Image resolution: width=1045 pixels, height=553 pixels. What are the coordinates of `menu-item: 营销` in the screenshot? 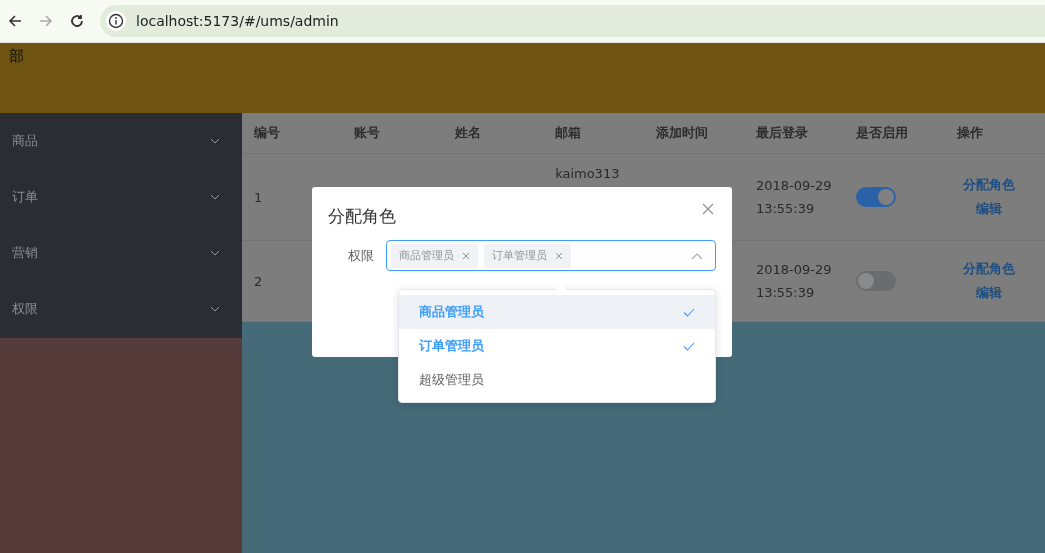 It's located at (121, 253).